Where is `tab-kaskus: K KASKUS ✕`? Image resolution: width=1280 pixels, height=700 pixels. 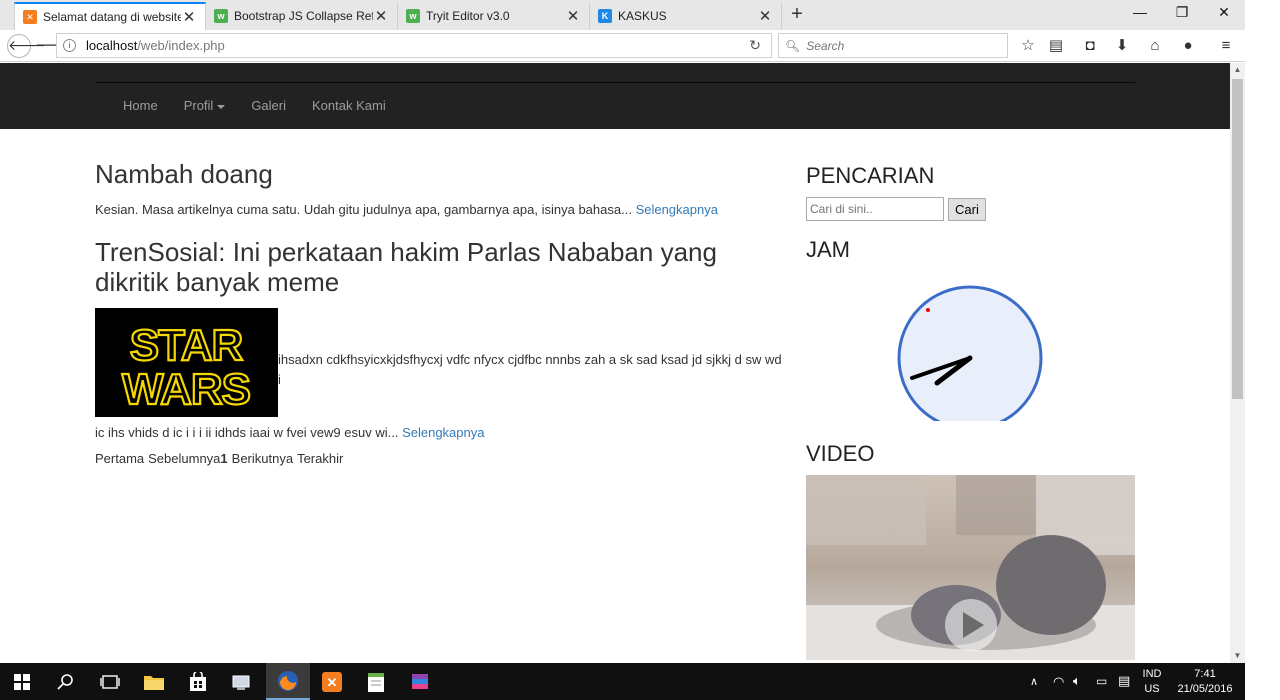 tab-kaskus: K KASKUS ✕ is located at coordinates (686, 16).